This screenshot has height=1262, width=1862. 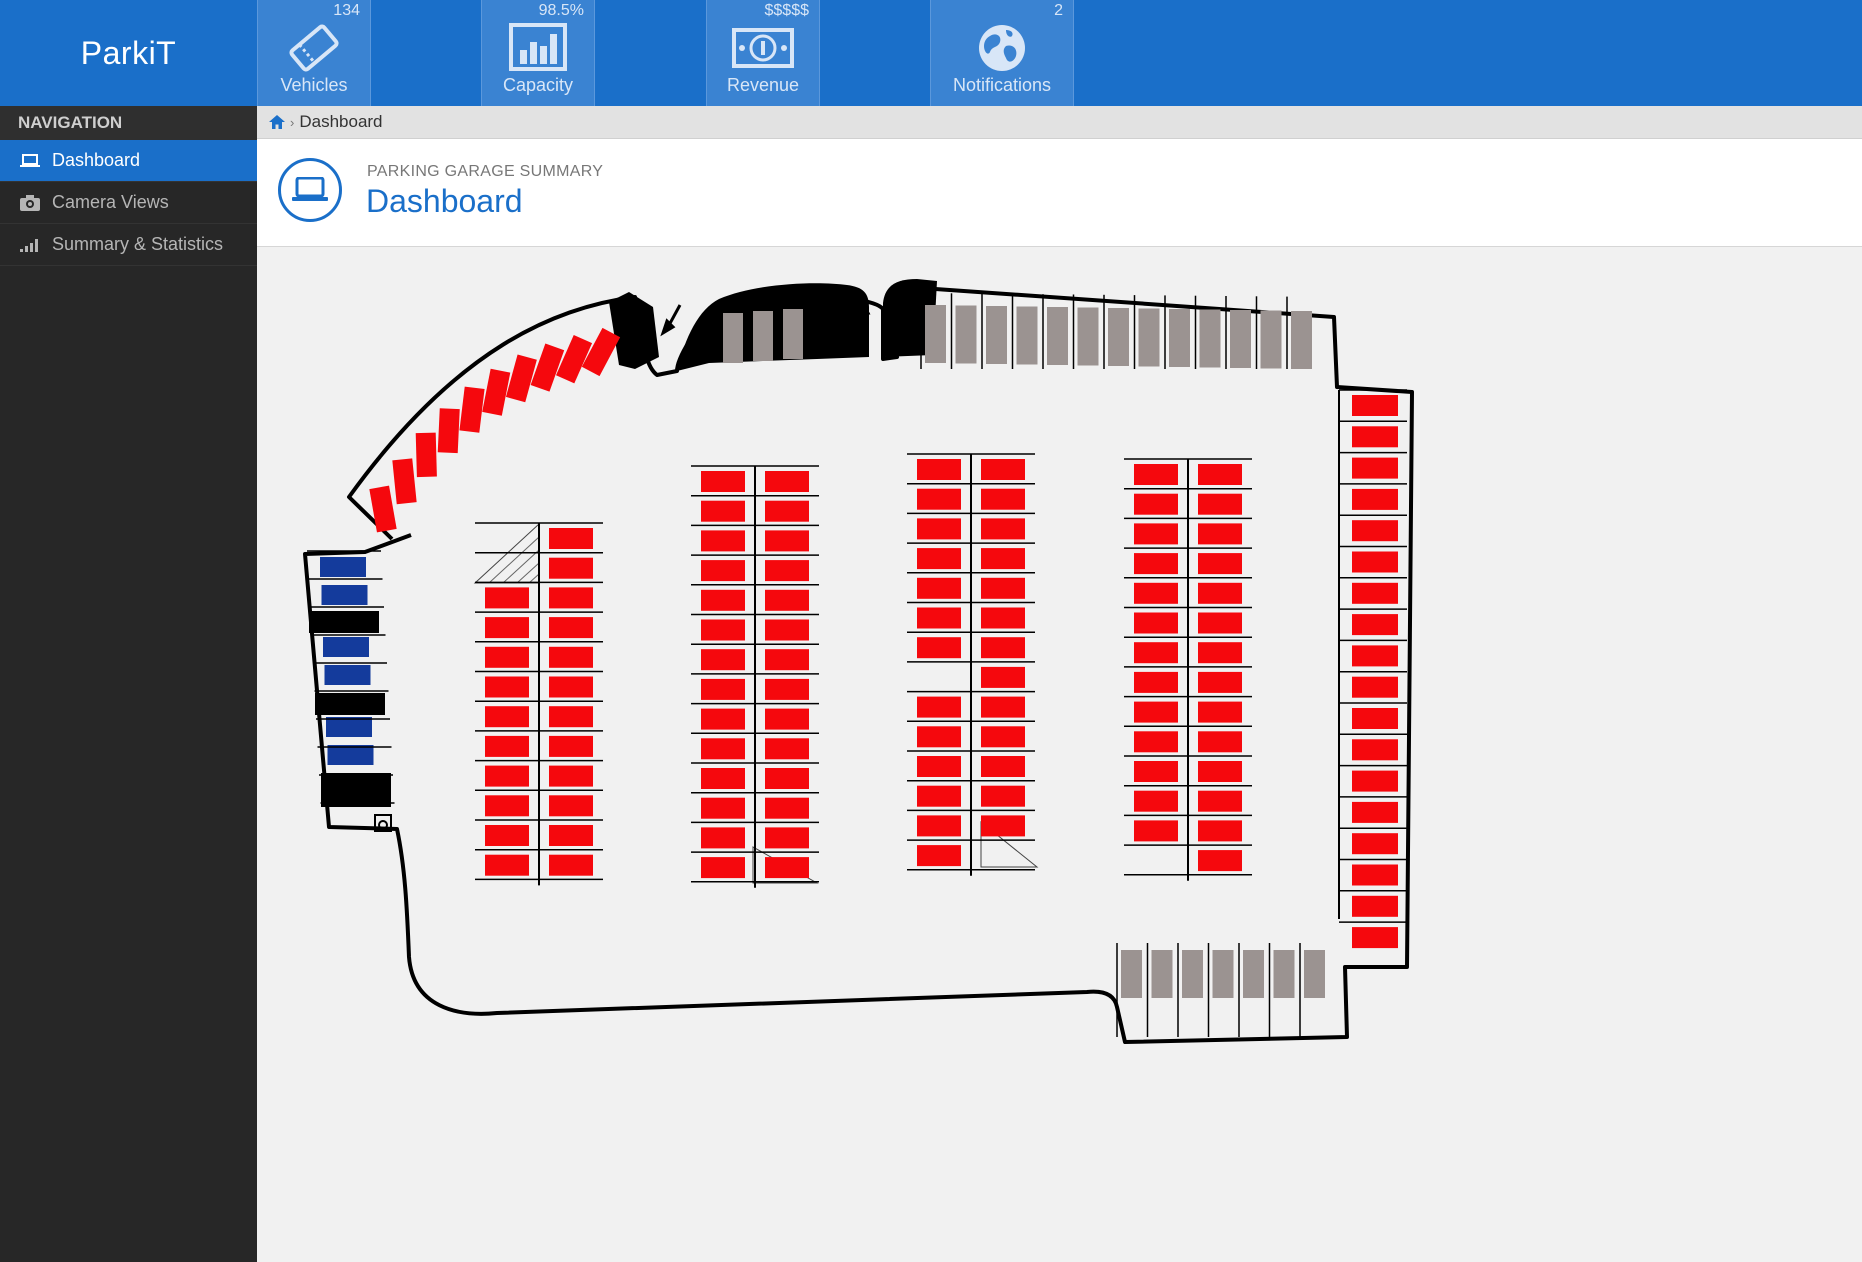 What do you see at coordinates (538, 53) in the screenshot?
I see `capacity-stat-tile: 98.5% Capacity` at bounding box center [538, 53].